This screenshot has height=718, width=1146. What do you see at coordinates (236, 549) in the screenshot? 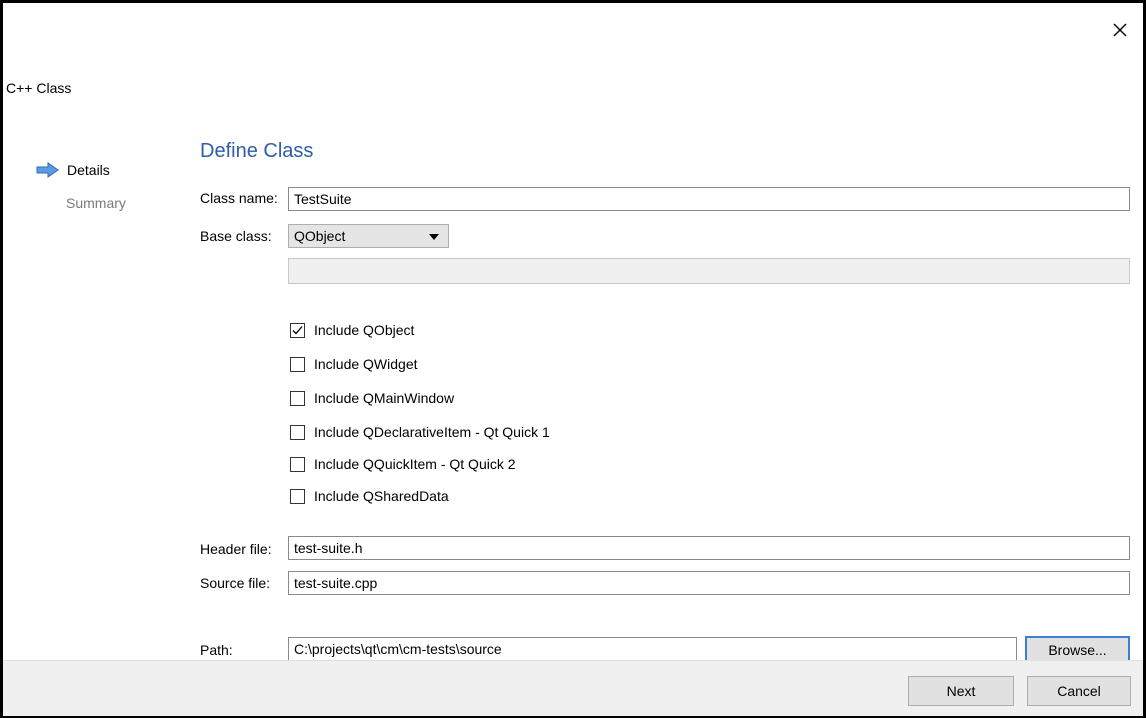
I see `header-file-label: Header file:` at bounding box center [236, 549].